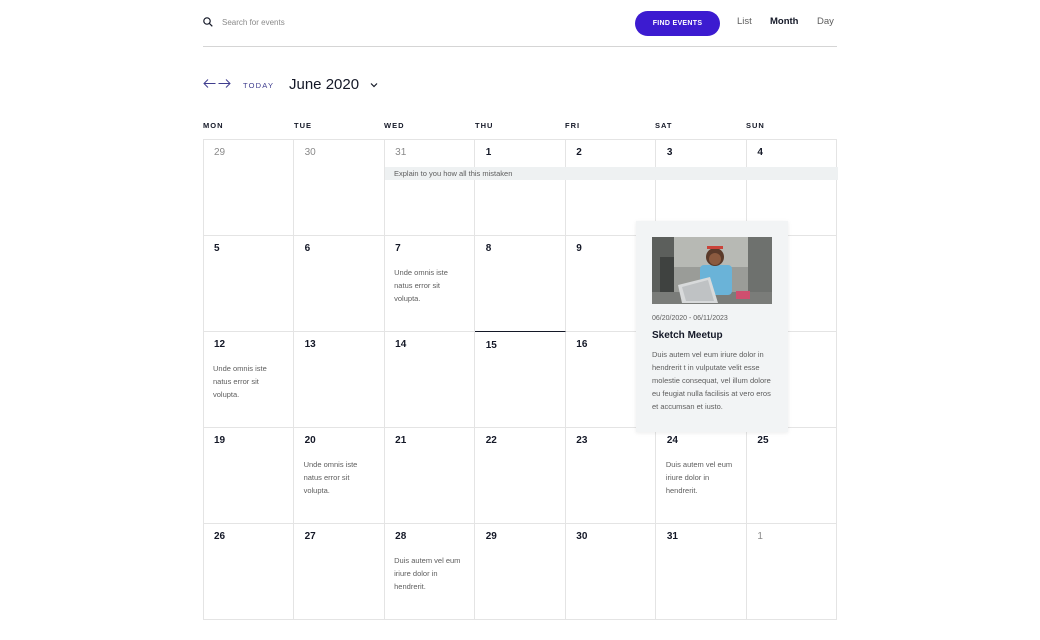  What do you see at coordinates (760, 152) in the screenshot?
I see `day-number: 4` at bounding box center [760, 152].